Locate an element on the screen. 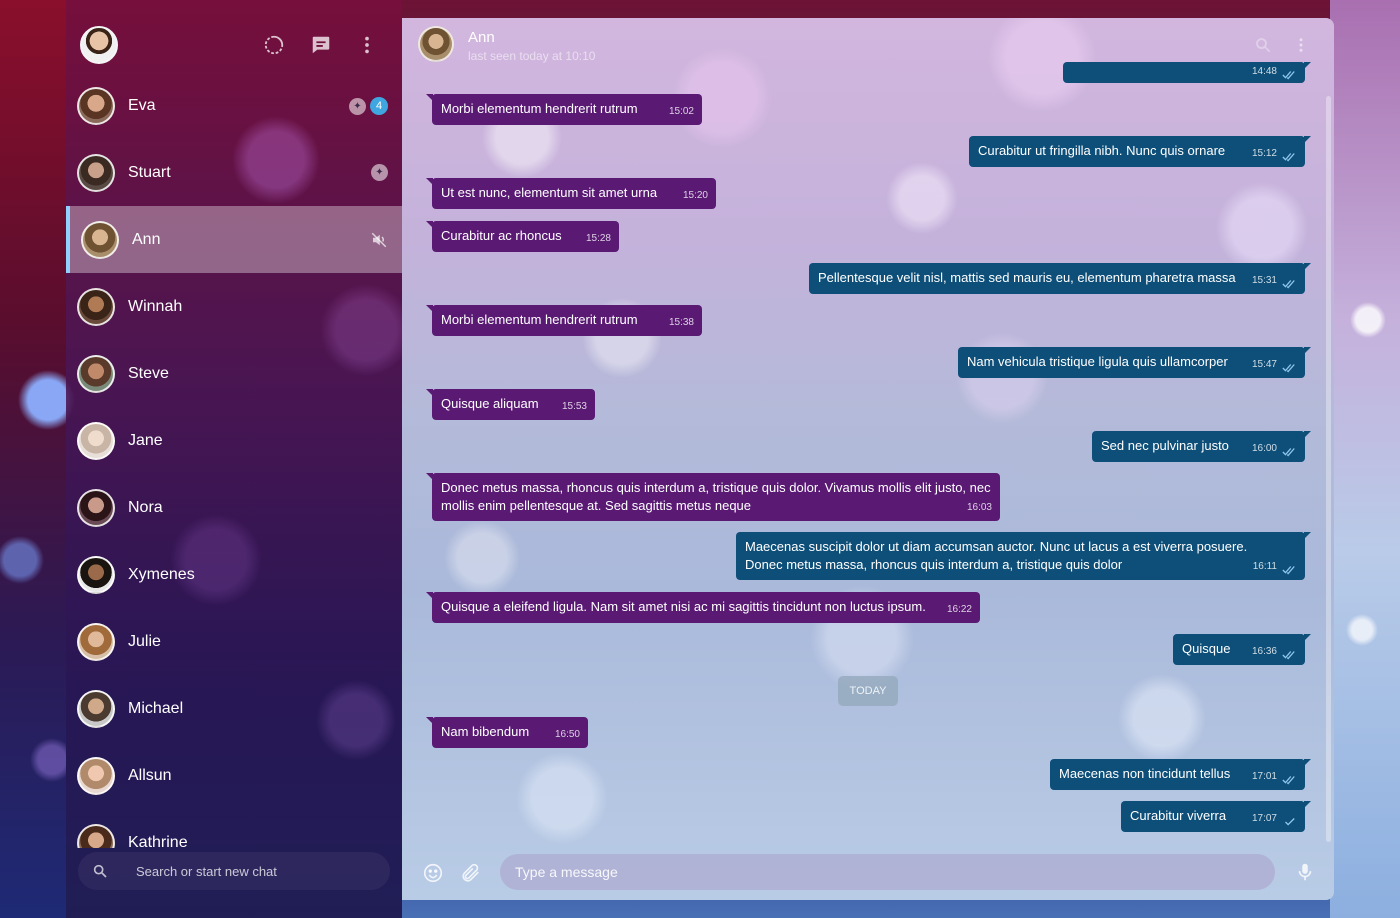 This screenshot has width=1400, height=918. chat-name: Nora is located at coordinates (145, 507).